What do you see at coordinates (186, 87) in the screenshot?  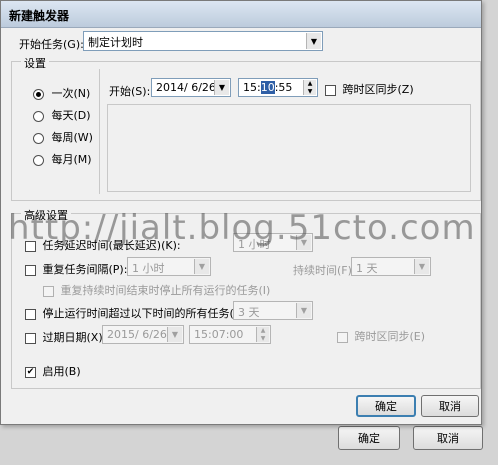 I see `start-date-value: 2014/ 6/26` at bounding box center [186, 87].